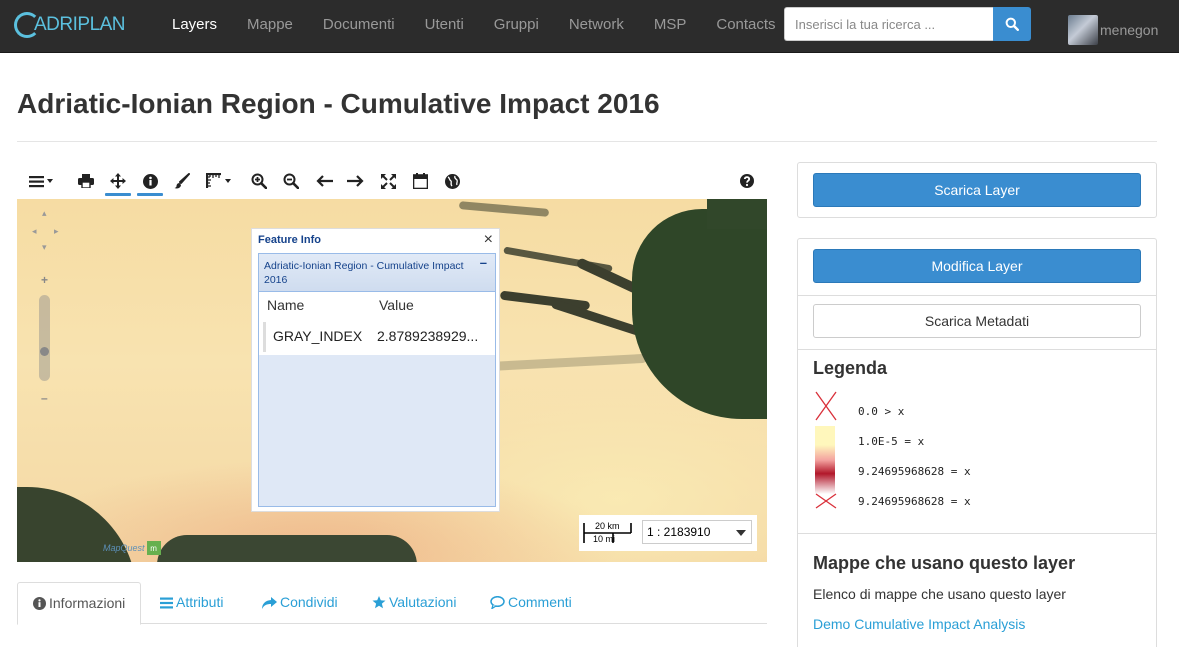  What do you see at coordinates (423, 602) in the screenshot?
I see `tab-label: Valutazioni` at bounding box center [423, 602].